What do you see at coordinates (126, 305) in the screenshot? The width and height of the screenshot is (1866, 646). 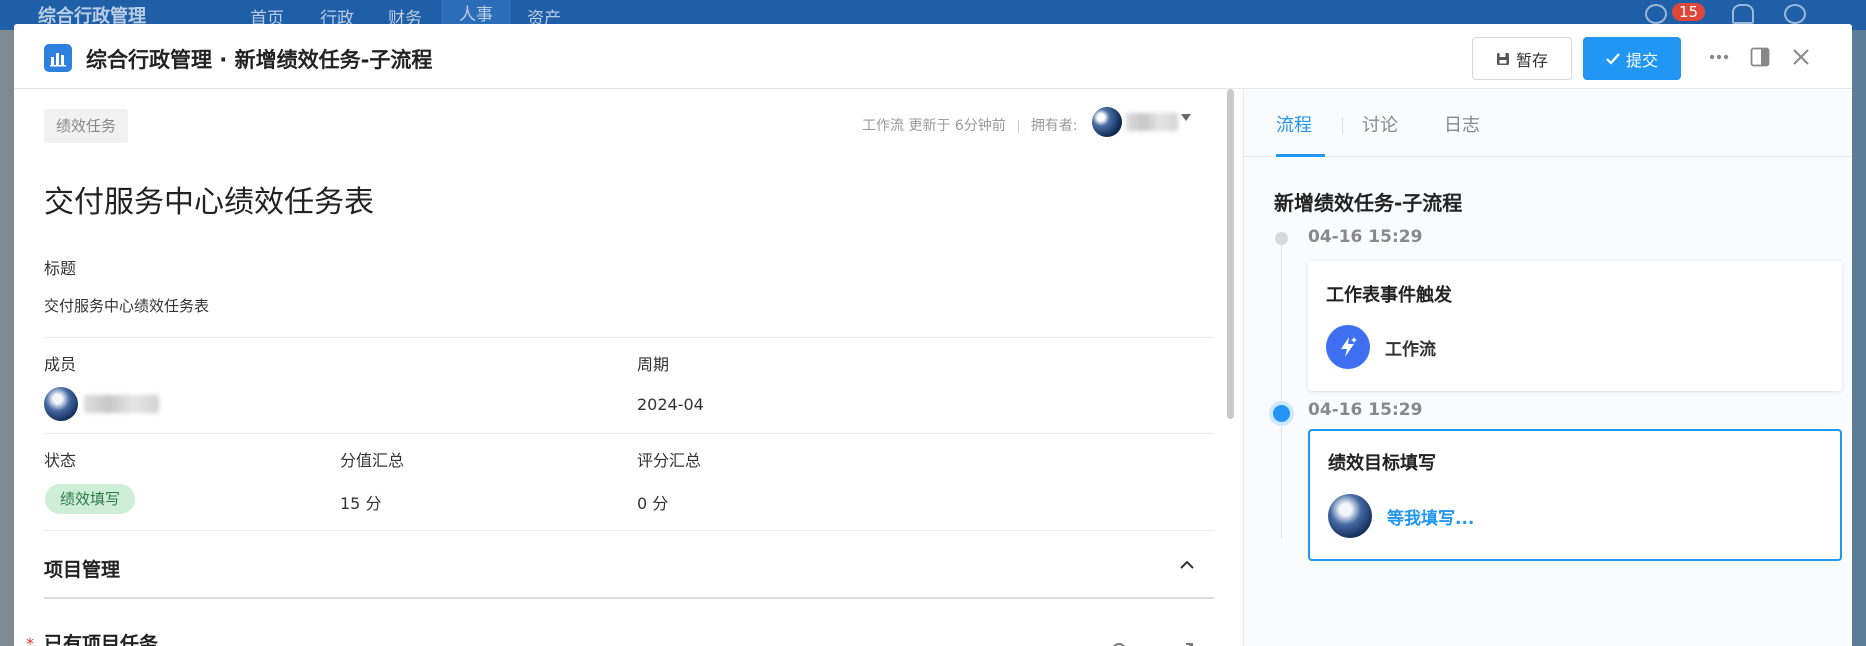 I see `title-field-value: 交付服务中心绩效任务表` at bounding box center [126, 305].